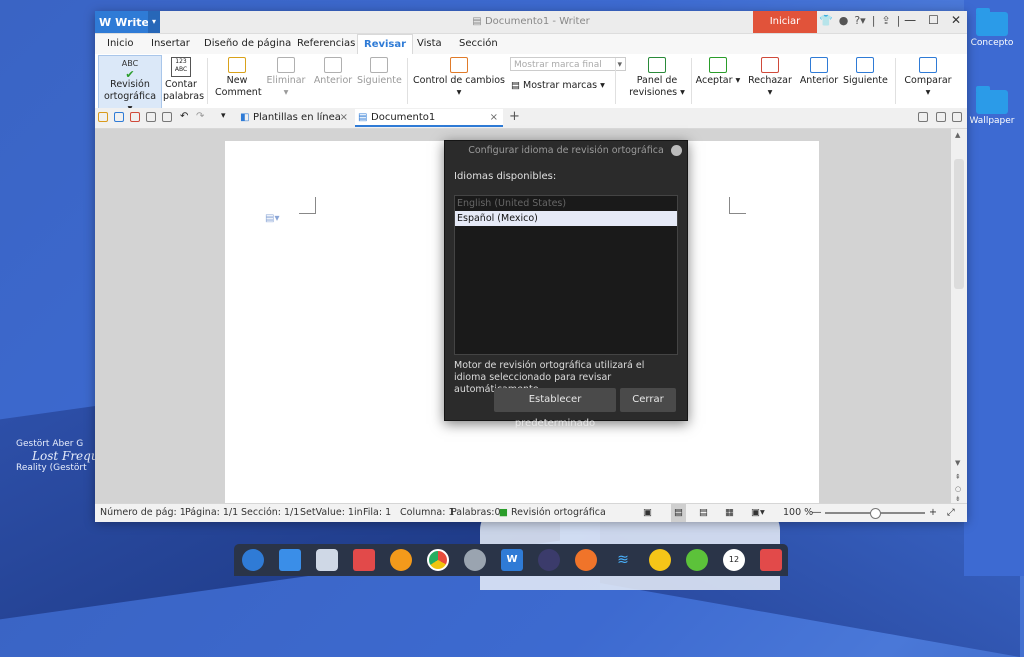  What do you see at coordinates (826, 20) in the screenshot?
I see `skin-icon: 👕` at bounding box center [826, 20].